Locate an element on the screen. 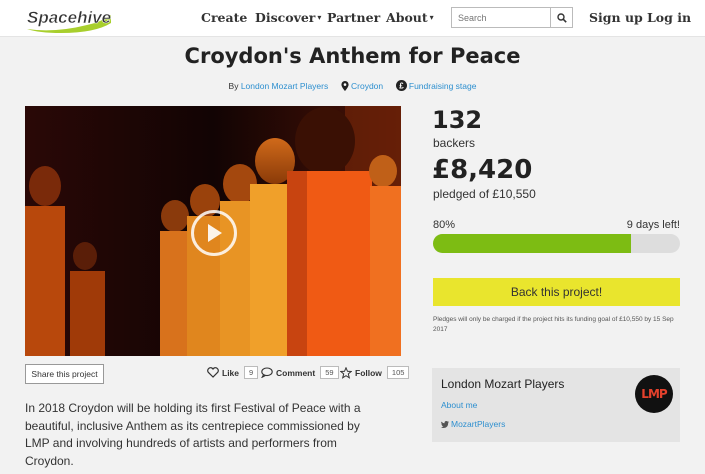 The width and height of the screenshot is (705, 474). signup-link: Sign up is located at coordinates (616, 17).